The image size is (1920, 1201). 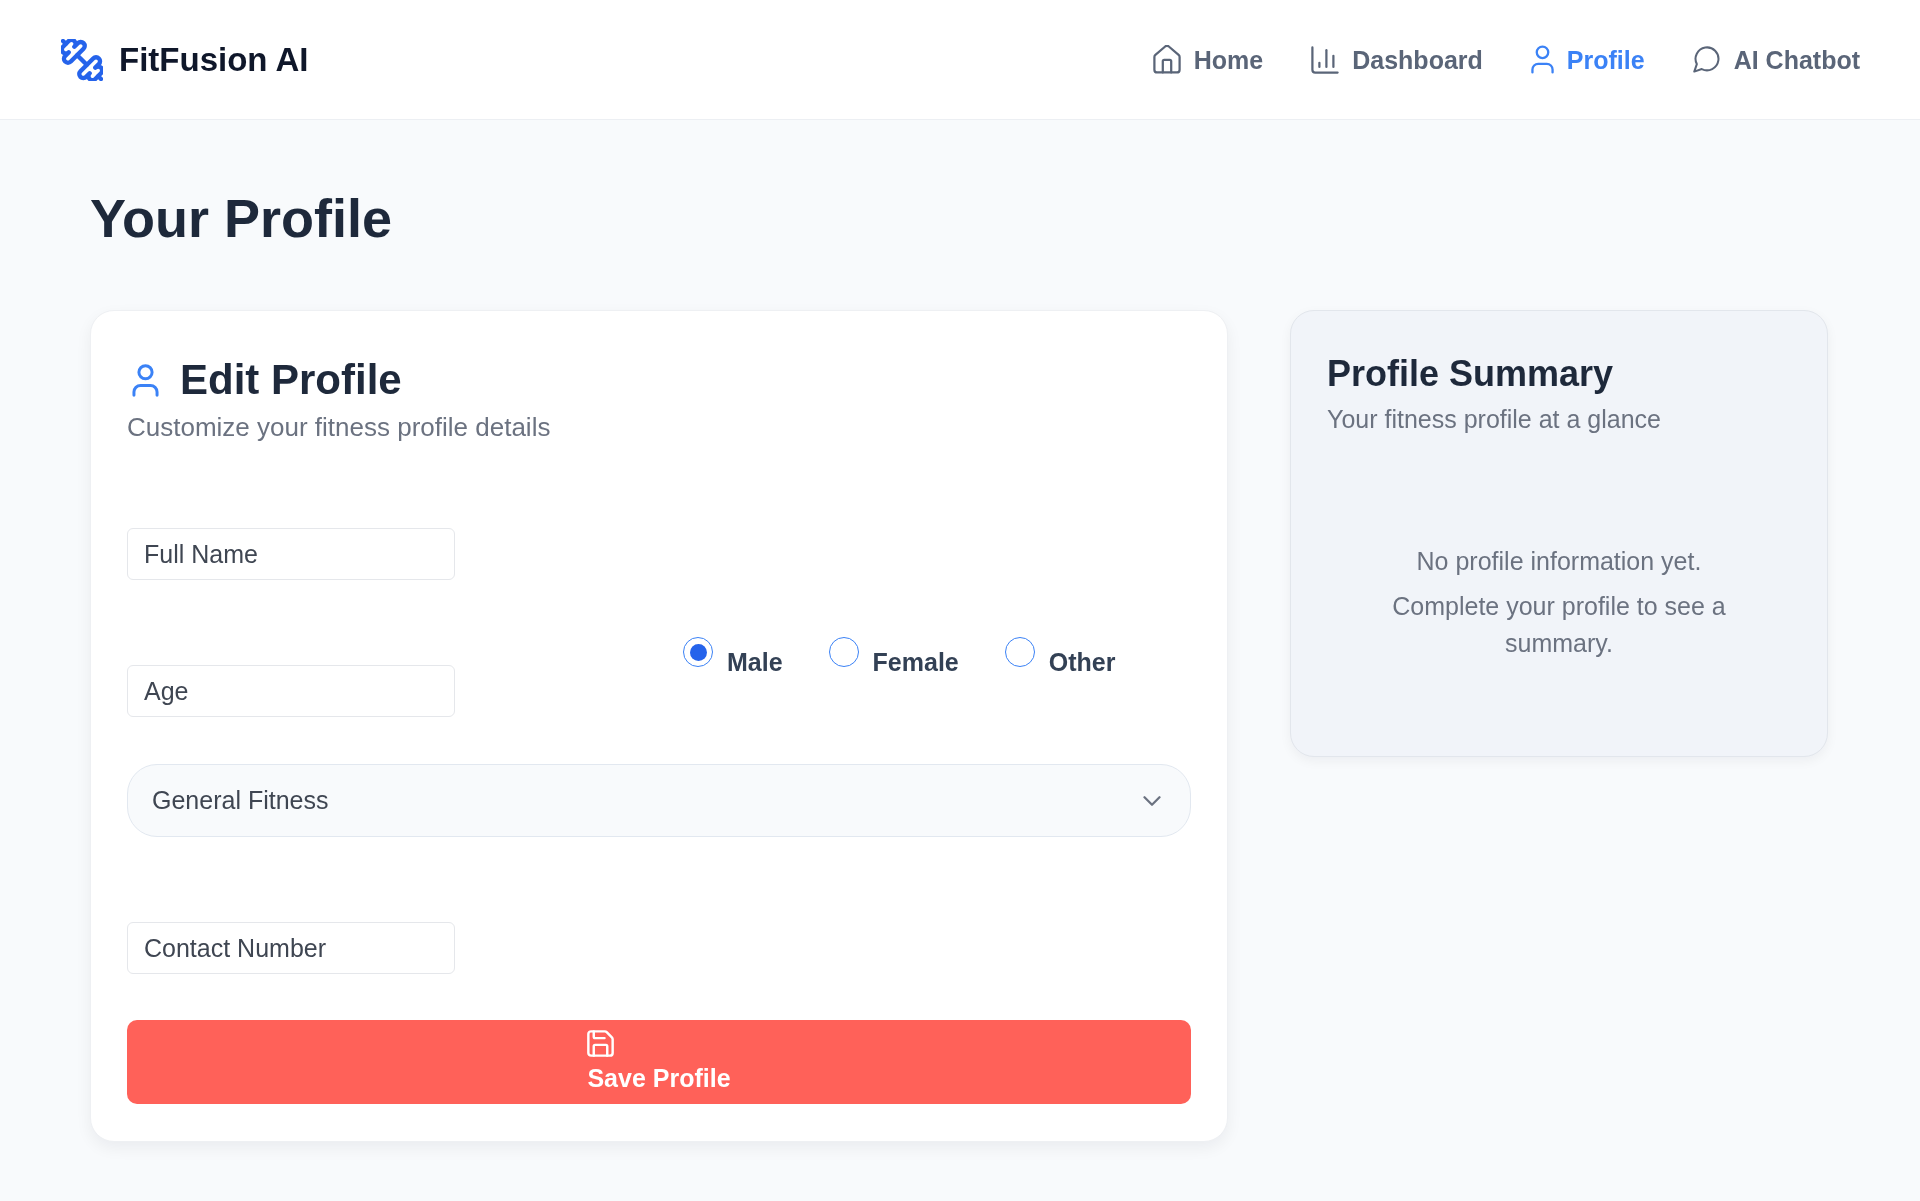 What do you see at coordinates (339, 427) in the screenshot?
I see `card-subtitle: Customize your fitness profile details` at bounding box center [339, 427].